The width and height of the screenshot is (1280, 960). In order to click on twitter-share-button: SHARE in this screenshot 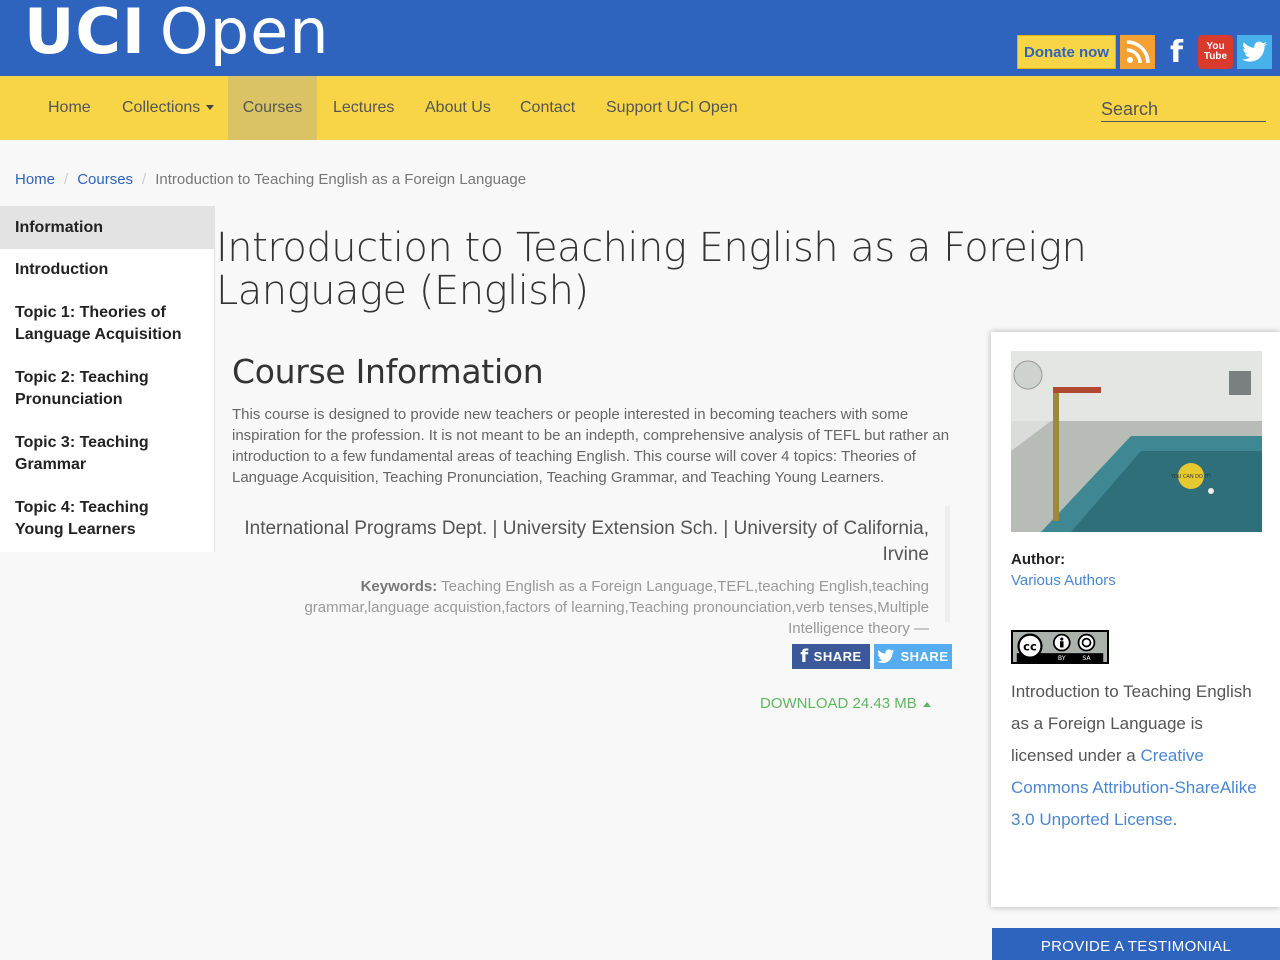, I will do `click(913, 656)`.